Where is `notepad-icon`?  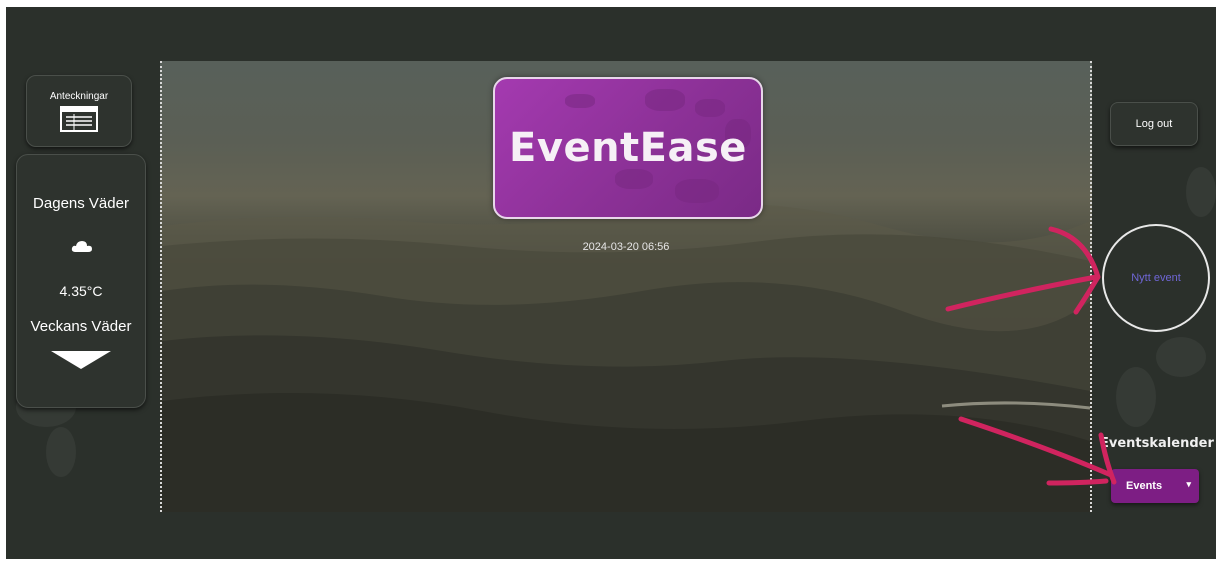 notepad-icon is located at coordinates (79, 119).